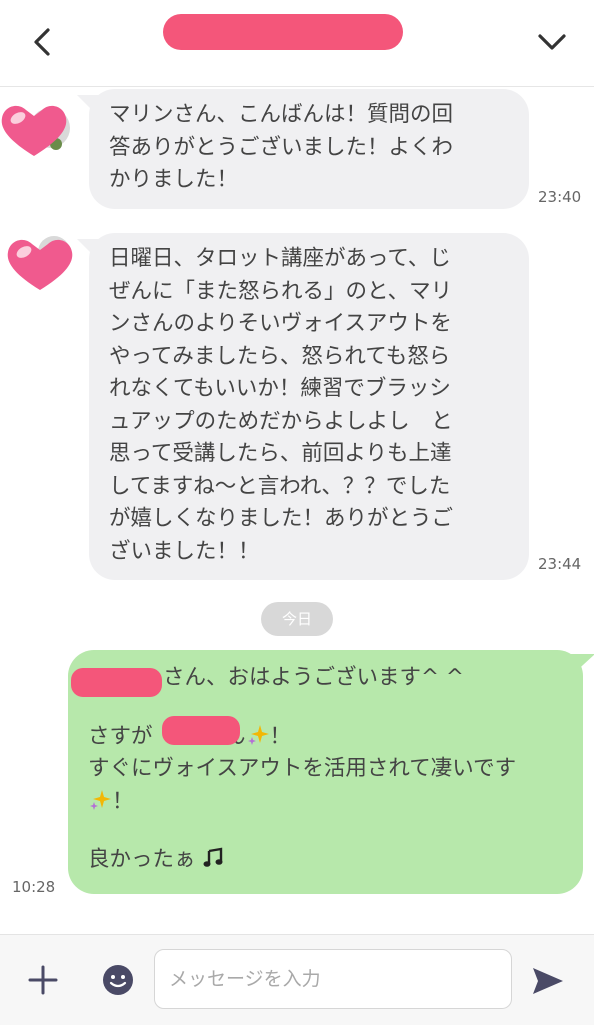 The width and height of the screenshot is (594, 1025). I want to click on message-line: れなくてもいいか！練習でブラッシ, so click(280, 388).